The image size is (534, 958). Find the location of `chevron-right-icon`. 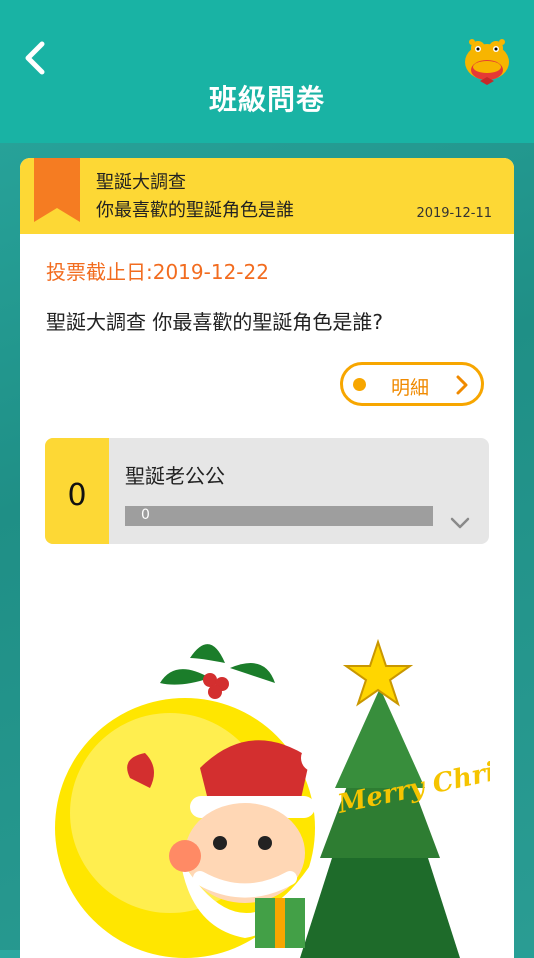

chevron-right-icon is located at coordinates (462, 385).